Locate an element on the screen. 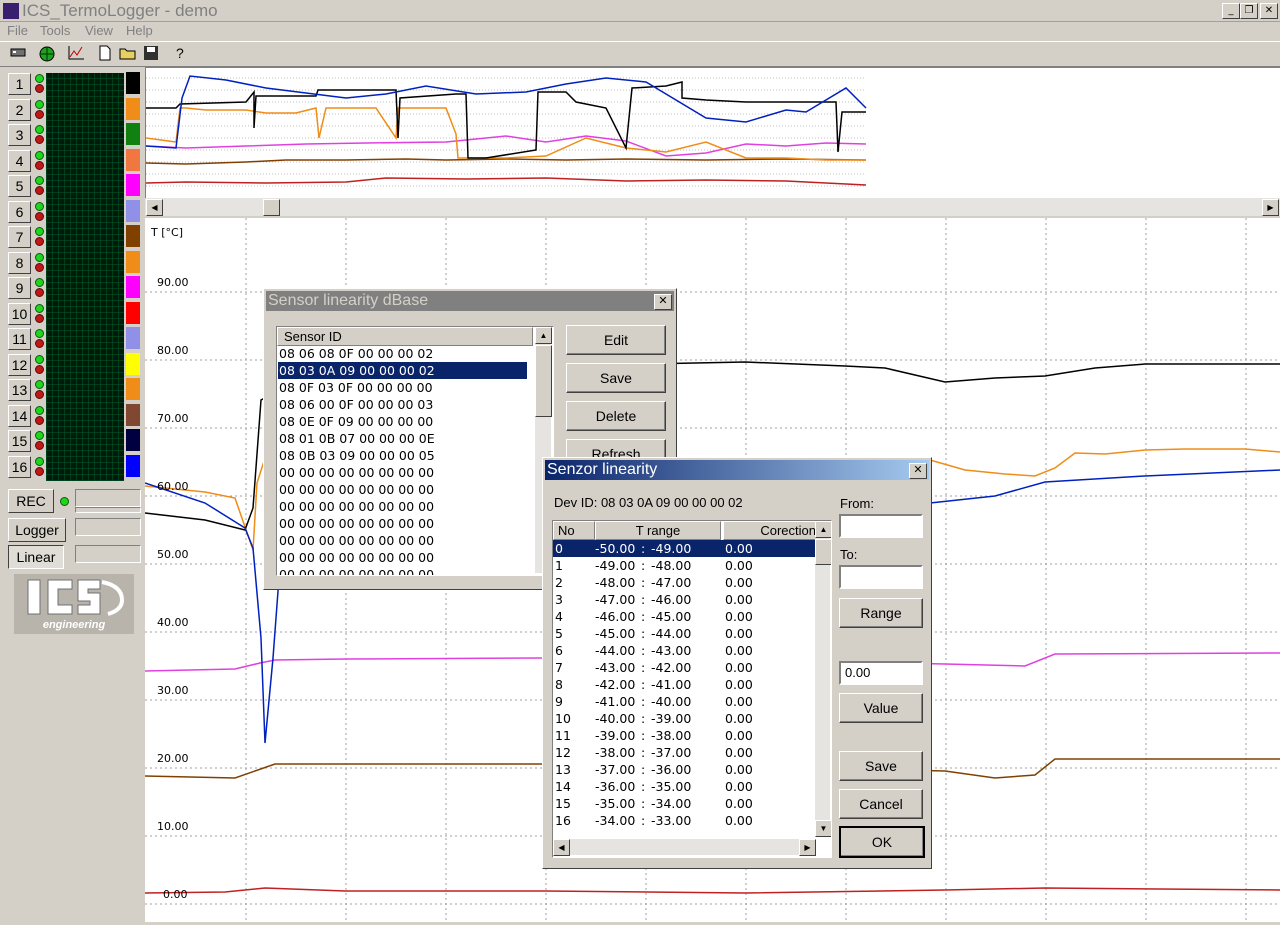 This screenshot has height=925, width=1280. channel-9-color-swatch is located at coordinates (133, 287).